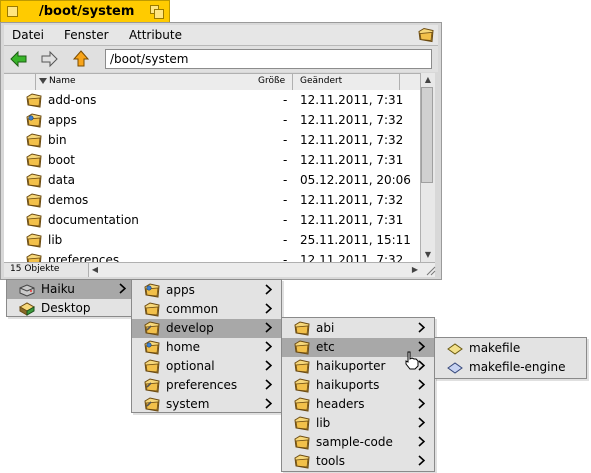  What do you see at coordinates (427, 135) in the screenshot?
I see `scroll-thumb` at bounding box center [427, 135].